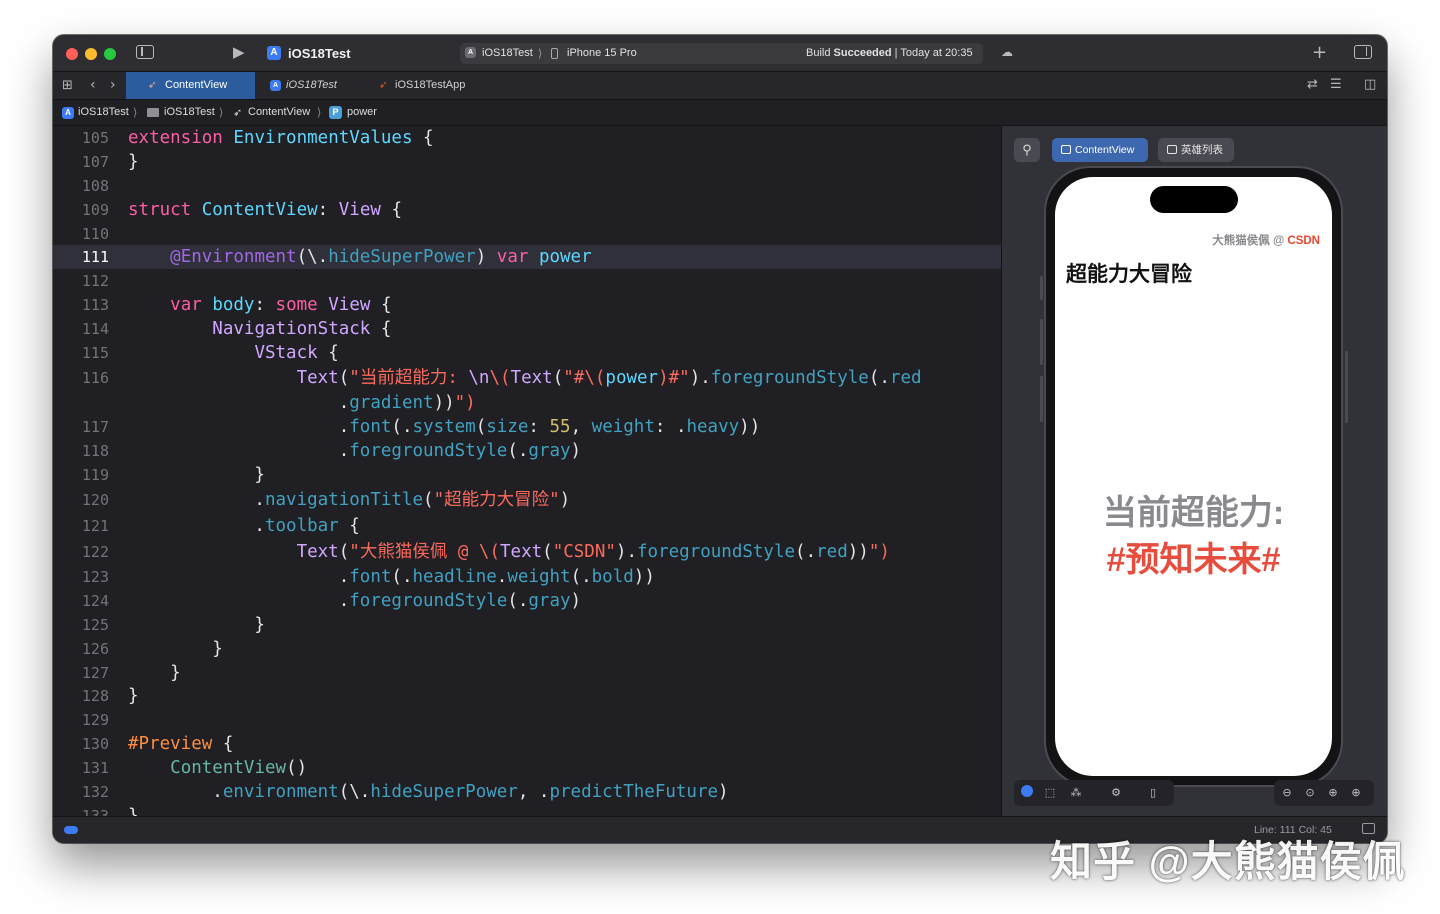  What do you see at coordinates (113, 85) in the screenshot?
I see `forward-icon: ›` at bounding box center [113, 85].